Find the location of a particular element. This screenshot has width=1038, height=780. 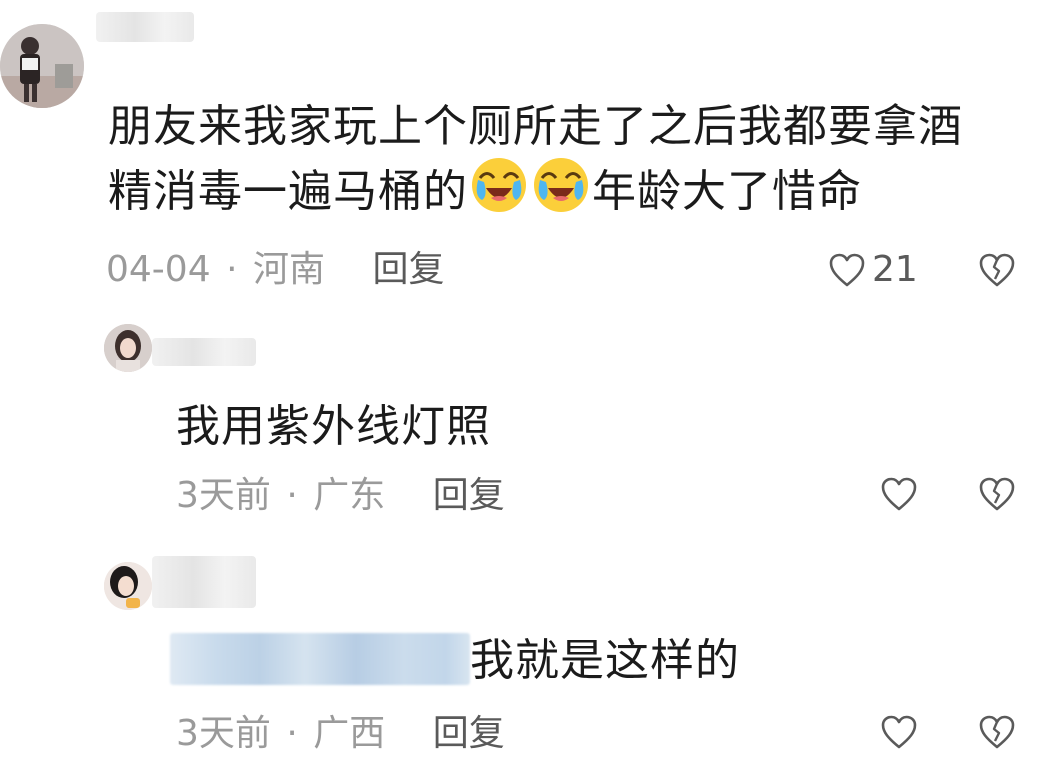

comment-meta: 3天前 · 广西 回复 is located at coordinates (340, 734).